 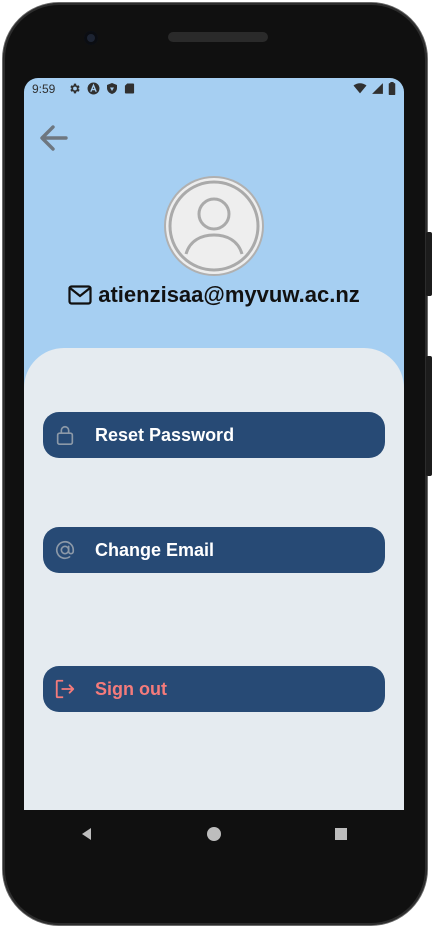 I want to click on nav-recents-icon, so click(x=341, y=834).